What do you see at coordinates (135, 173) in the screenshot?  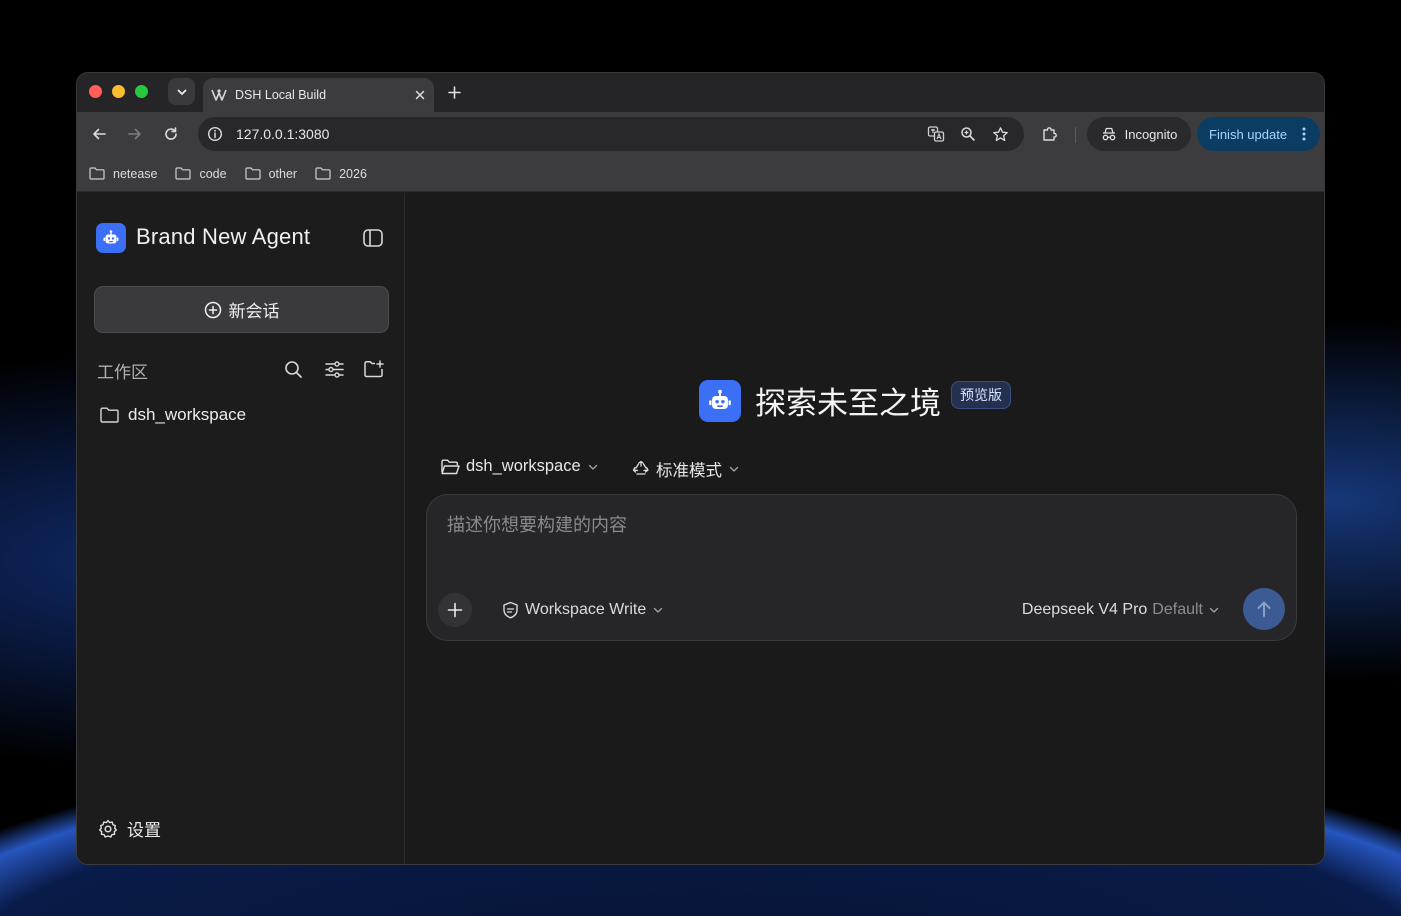 I see `bookmark-label: netease` at bounding box center [135, 173].